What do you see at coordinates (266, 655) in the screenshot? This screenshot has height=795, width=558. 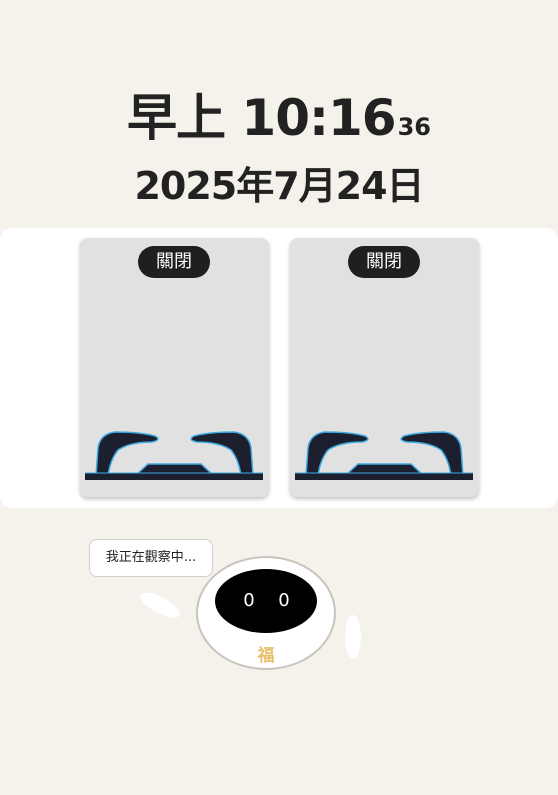 I see `robot-label: 福` at bounding box center [266, 655].